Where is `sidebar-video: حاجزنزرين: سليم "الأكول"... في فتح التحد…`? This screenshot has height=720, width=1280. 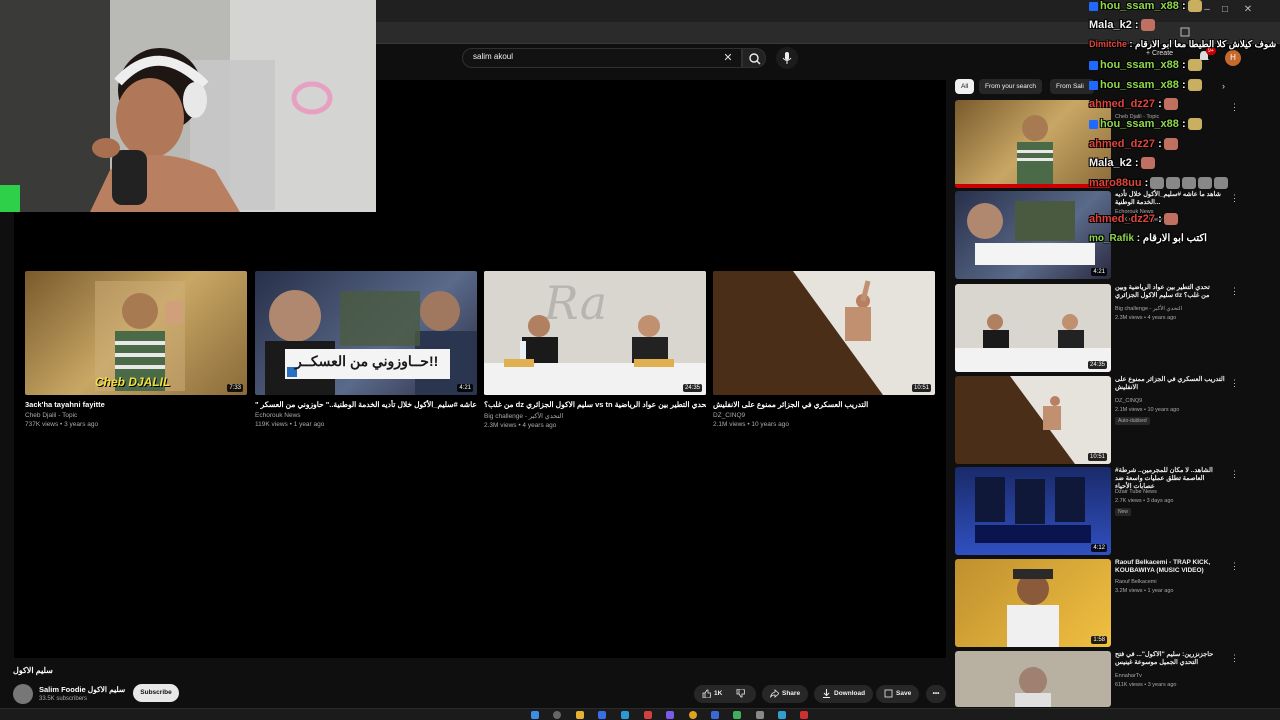
sidebar-video: حاجزنزرين: سليم "الأكول"... في فتح التحد… is located at coordinates (1105, 679).